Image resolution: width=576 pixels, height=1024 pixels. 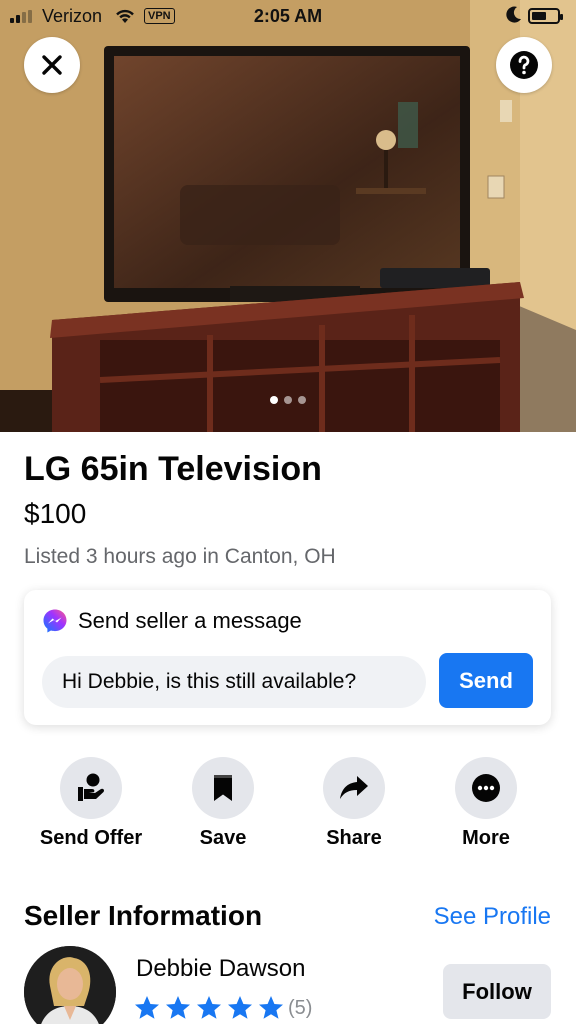 What do you see at coordinates (514, 17) in the screenshot?
I see `do-not-disturb-moon-icon` at bounding box center [514, 17].